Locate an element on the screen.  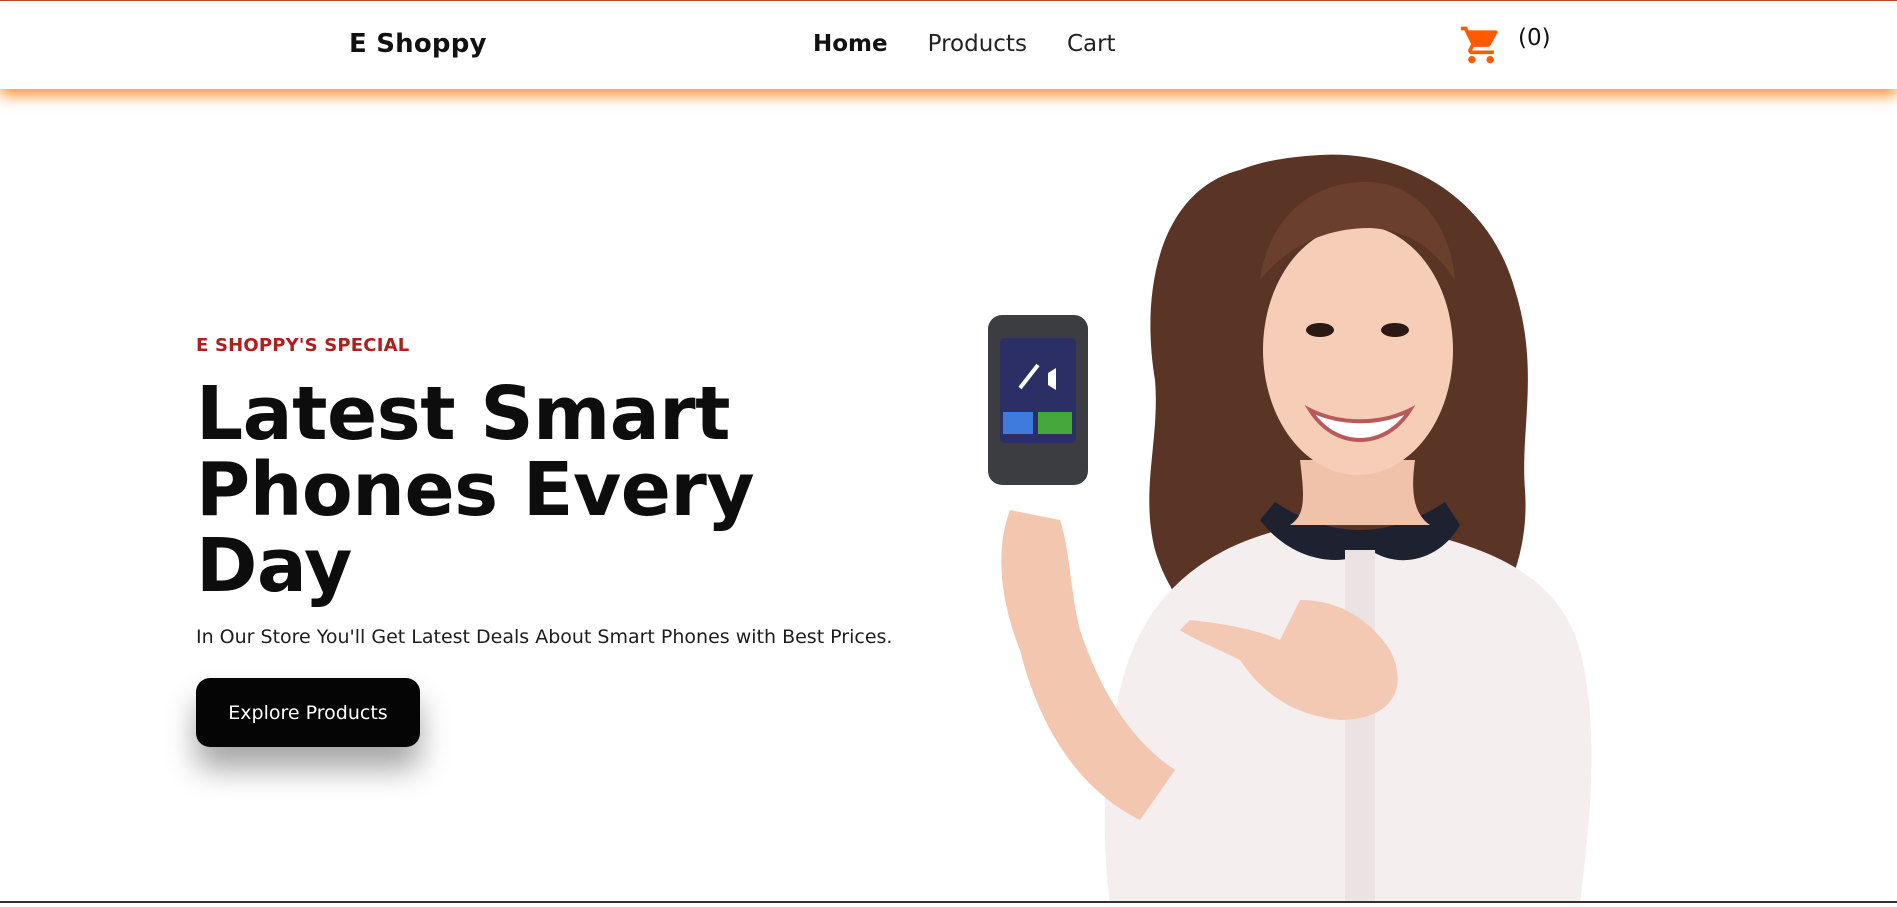
cart-icon is located at coordinates (1481, 45).